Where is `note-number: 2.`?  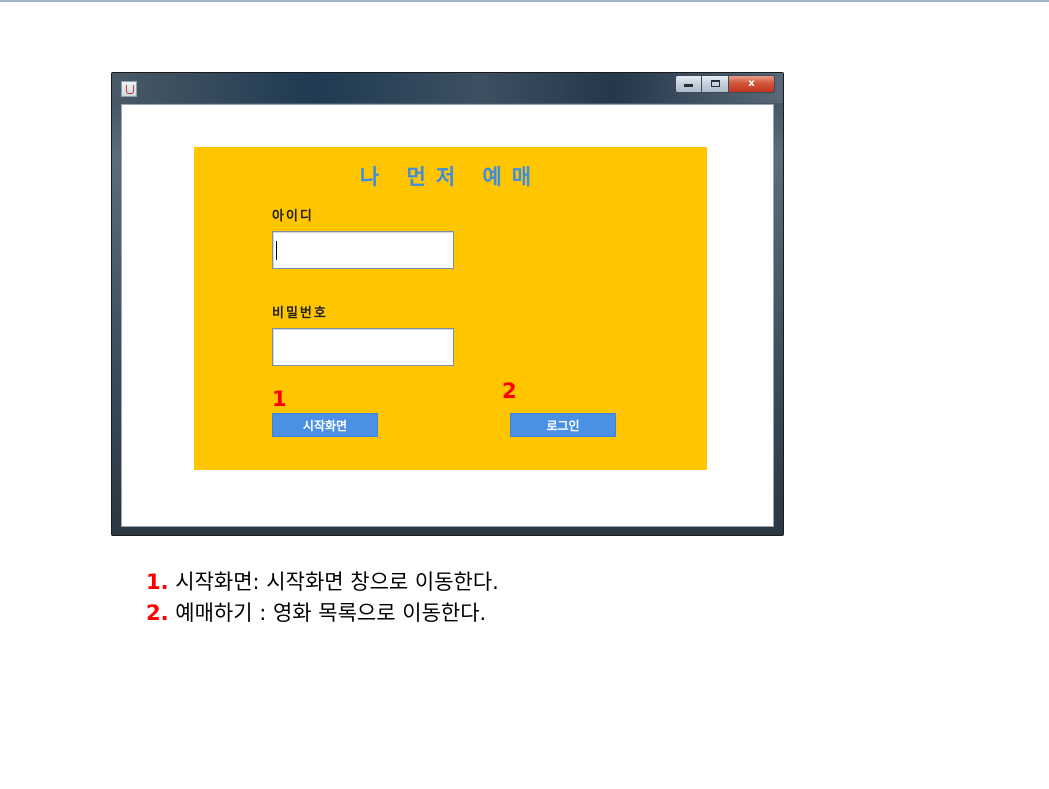 note-number: 2. is located at coordinates (157, 613).